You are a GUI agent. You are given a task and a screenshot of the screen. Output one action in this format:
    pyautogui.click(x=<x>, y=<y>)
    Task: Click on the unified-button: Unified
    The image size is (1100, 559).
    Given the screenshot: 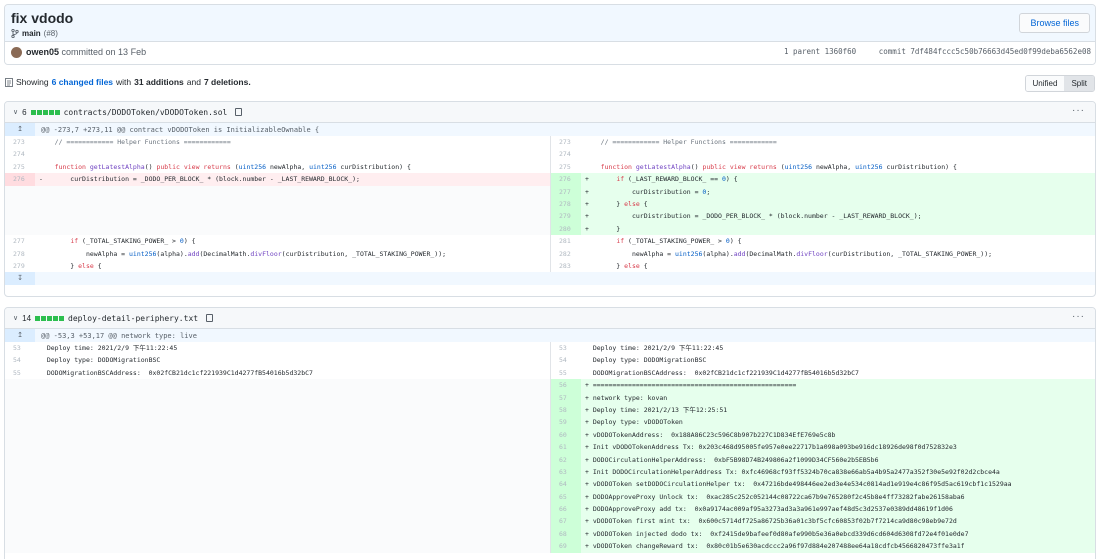 What is the action you would take?
    pyautogui.click(x=1045, y=83)
    